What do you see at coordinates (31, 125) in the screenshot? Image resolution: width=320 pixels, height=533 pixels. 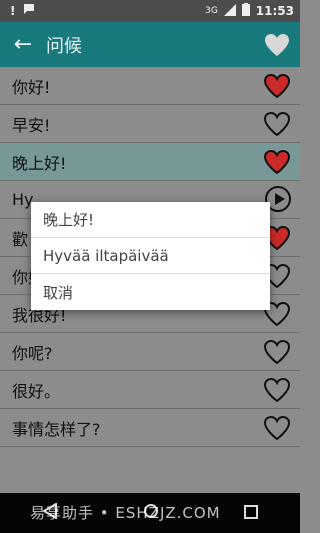 I see `phrase-text: 早安!` at bounding box center [31, 125].